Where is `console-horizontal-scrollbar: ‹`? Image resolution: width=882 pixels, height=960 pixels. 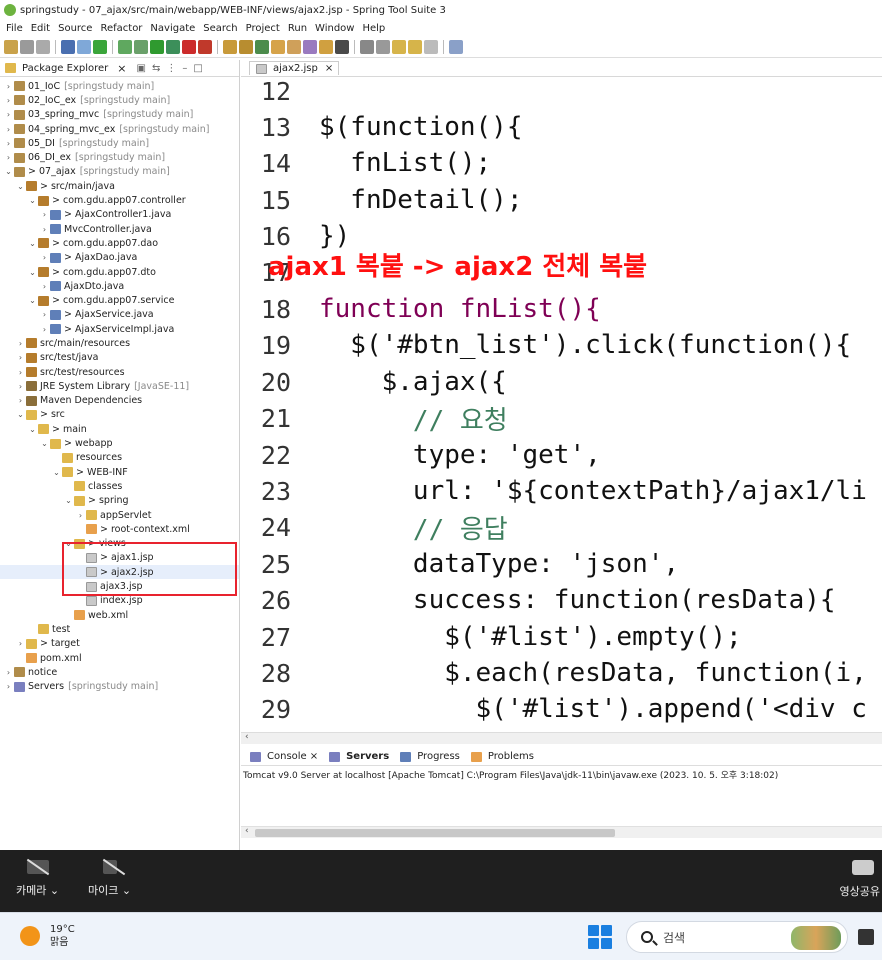 console-horizontal-scrollbar: ‹ is located at coordinates (561, 832).